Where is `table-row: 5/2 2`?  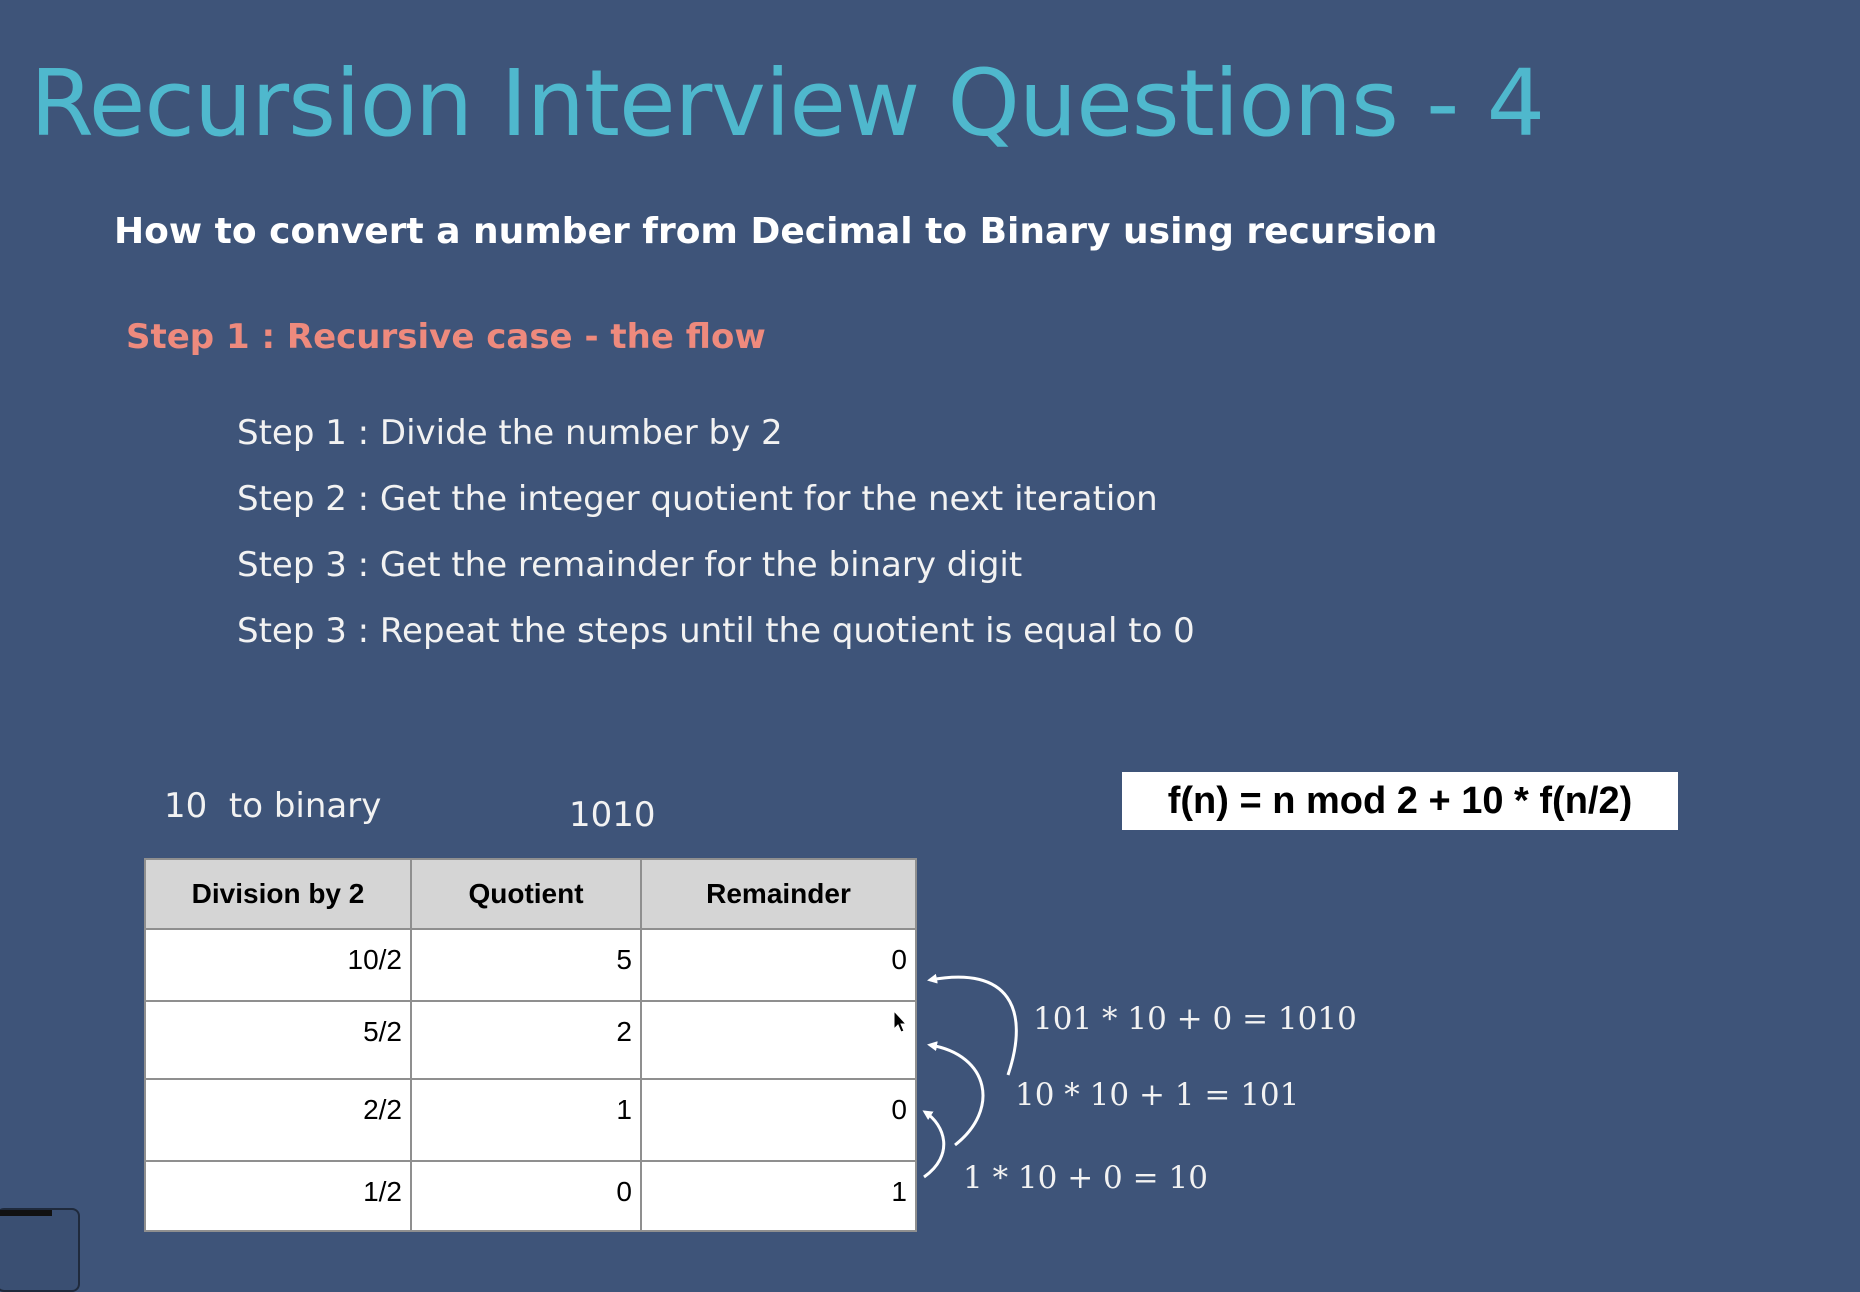
table-row: 5/2 2 is located at coordinates (530, 1040).